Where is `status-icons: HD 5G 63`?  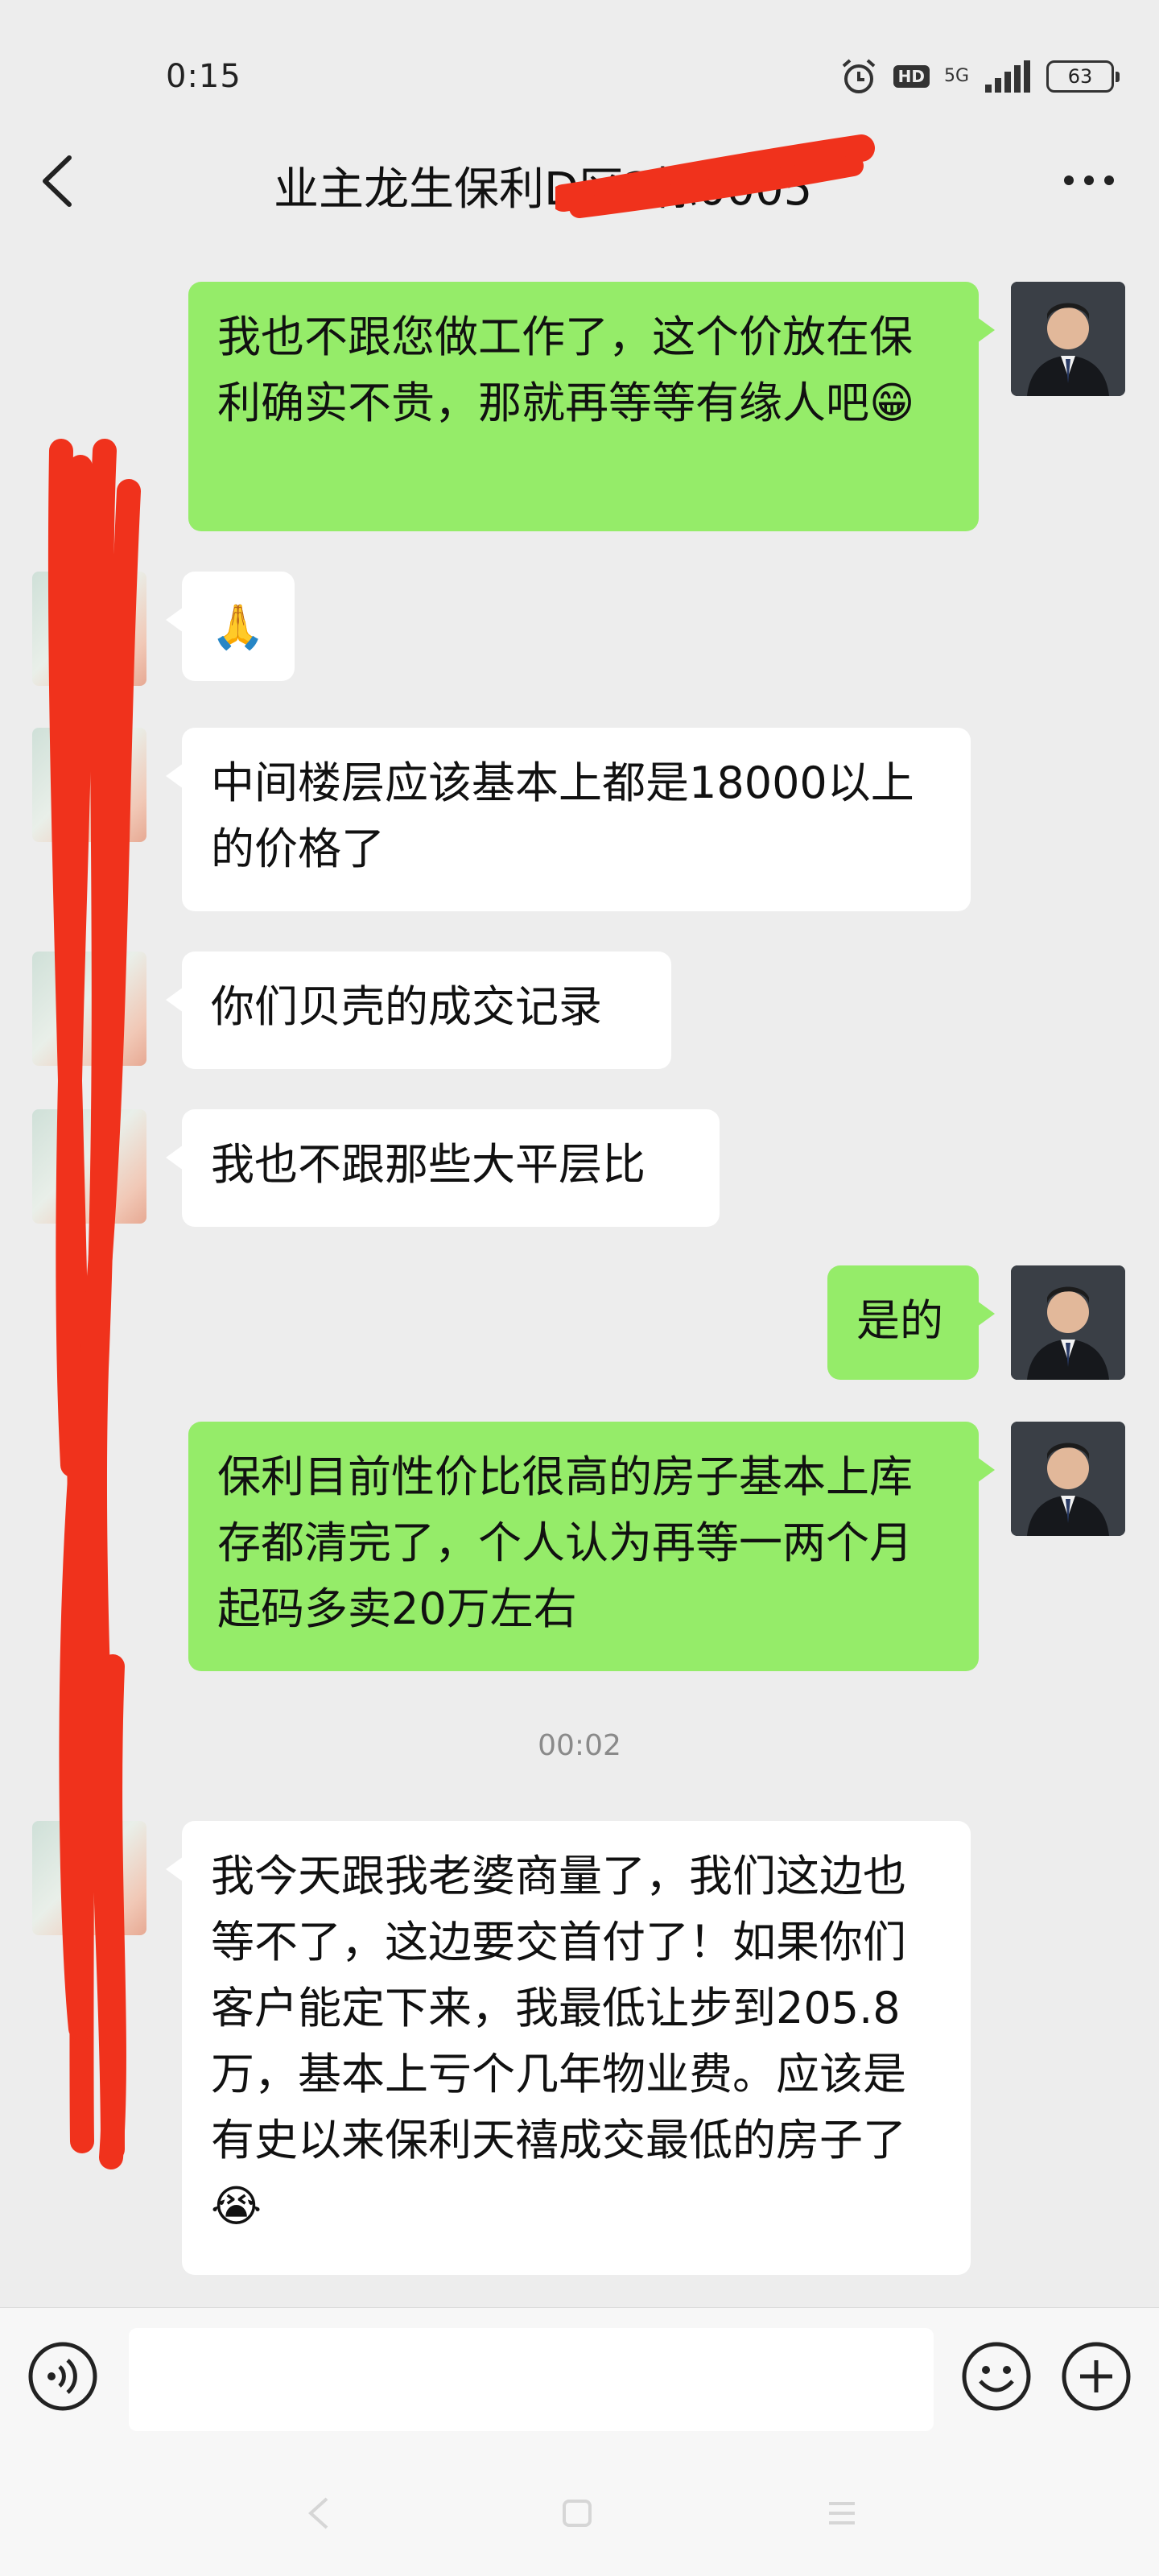 status-icons: HD 5G 63 is located at coordinates (979, 76).